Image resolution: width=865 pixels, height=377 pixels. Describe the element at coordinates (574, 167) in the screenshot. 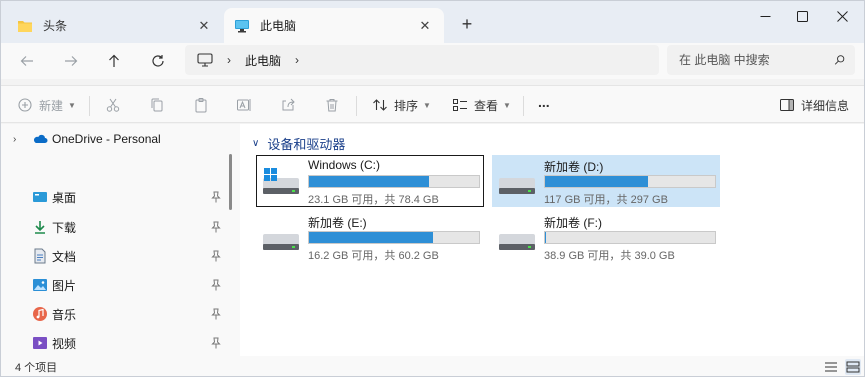

I see `drive-name: 新加卷 (D:)` at that location.